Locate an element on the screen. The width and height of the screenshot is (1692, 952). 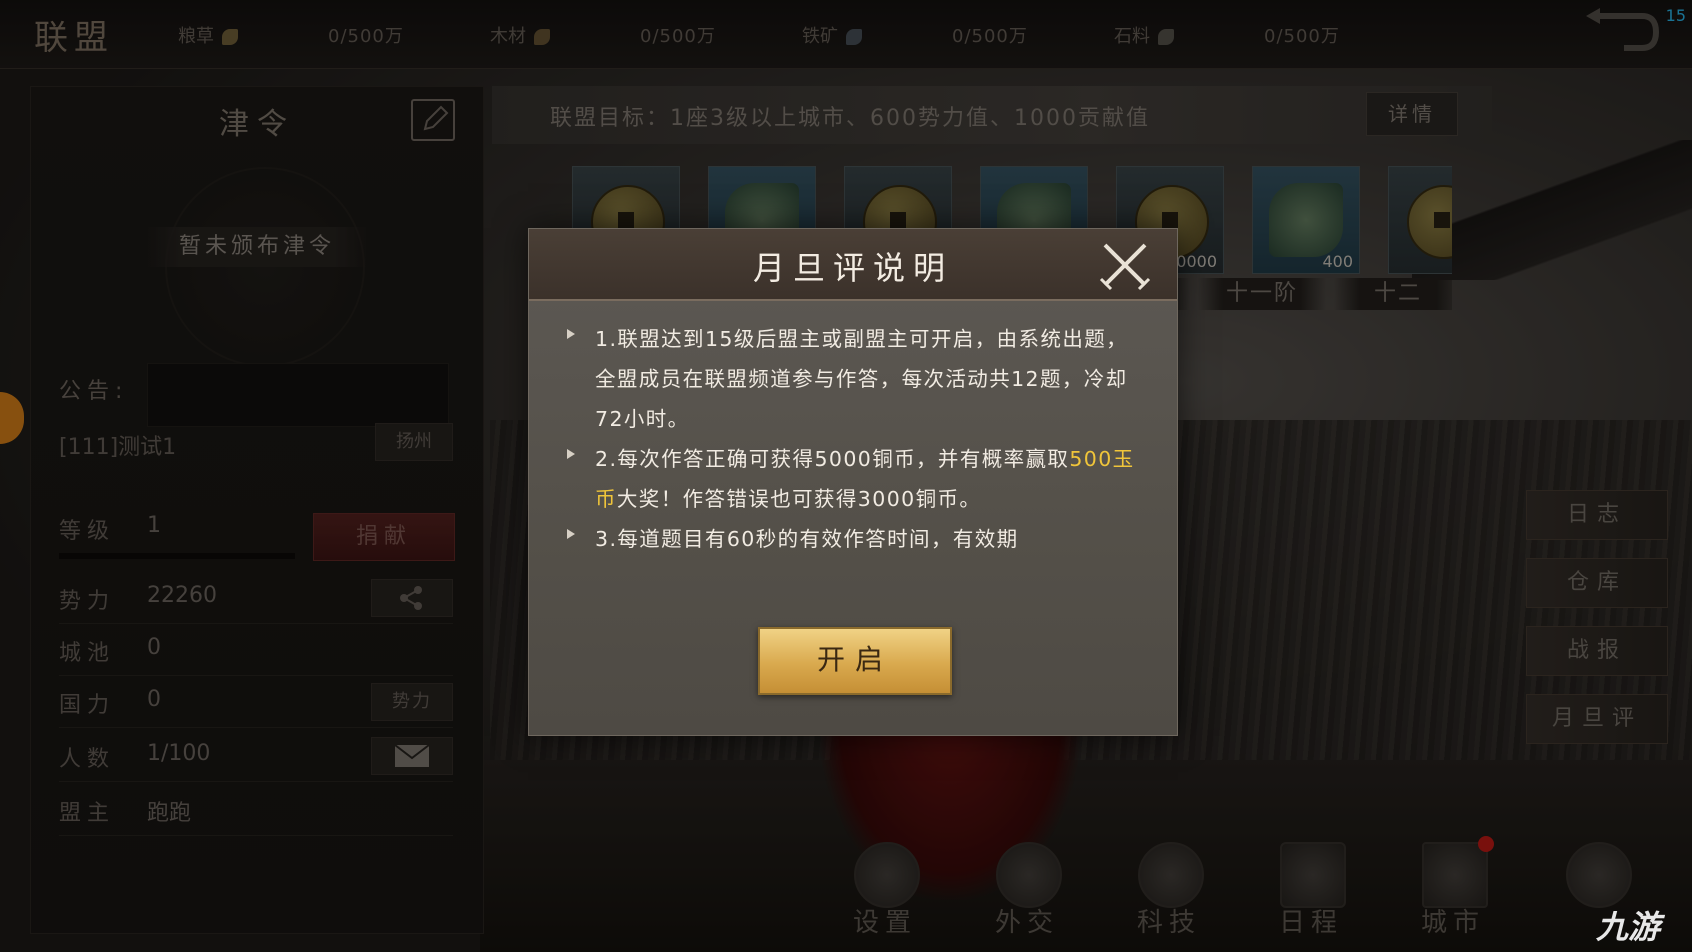
rule-text: 3.每道题目有60秒的有效作答时间，有效期 is located at coordinates (807, 539).